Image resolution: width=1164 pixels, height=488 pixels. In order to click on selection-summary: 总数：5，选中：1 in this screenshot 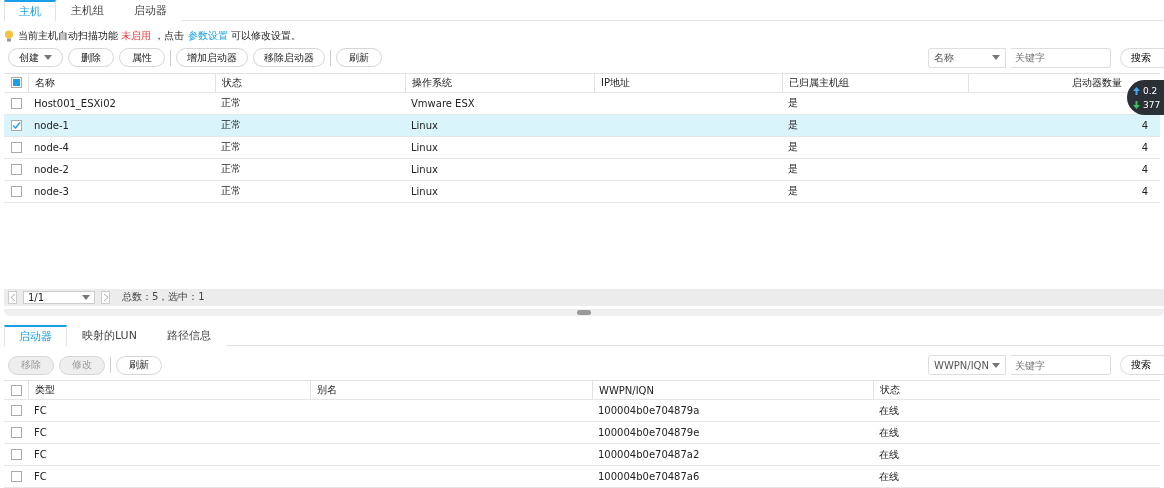, I will do `click(163, 297)`.